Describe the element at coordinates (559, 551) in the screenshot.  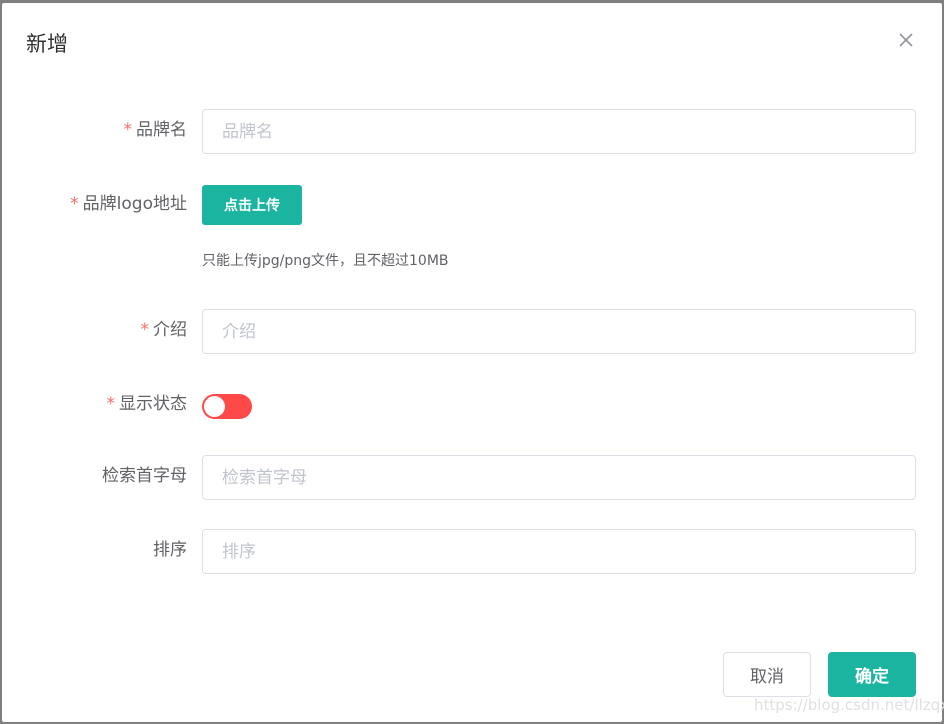
I see `sort-input` at that location.